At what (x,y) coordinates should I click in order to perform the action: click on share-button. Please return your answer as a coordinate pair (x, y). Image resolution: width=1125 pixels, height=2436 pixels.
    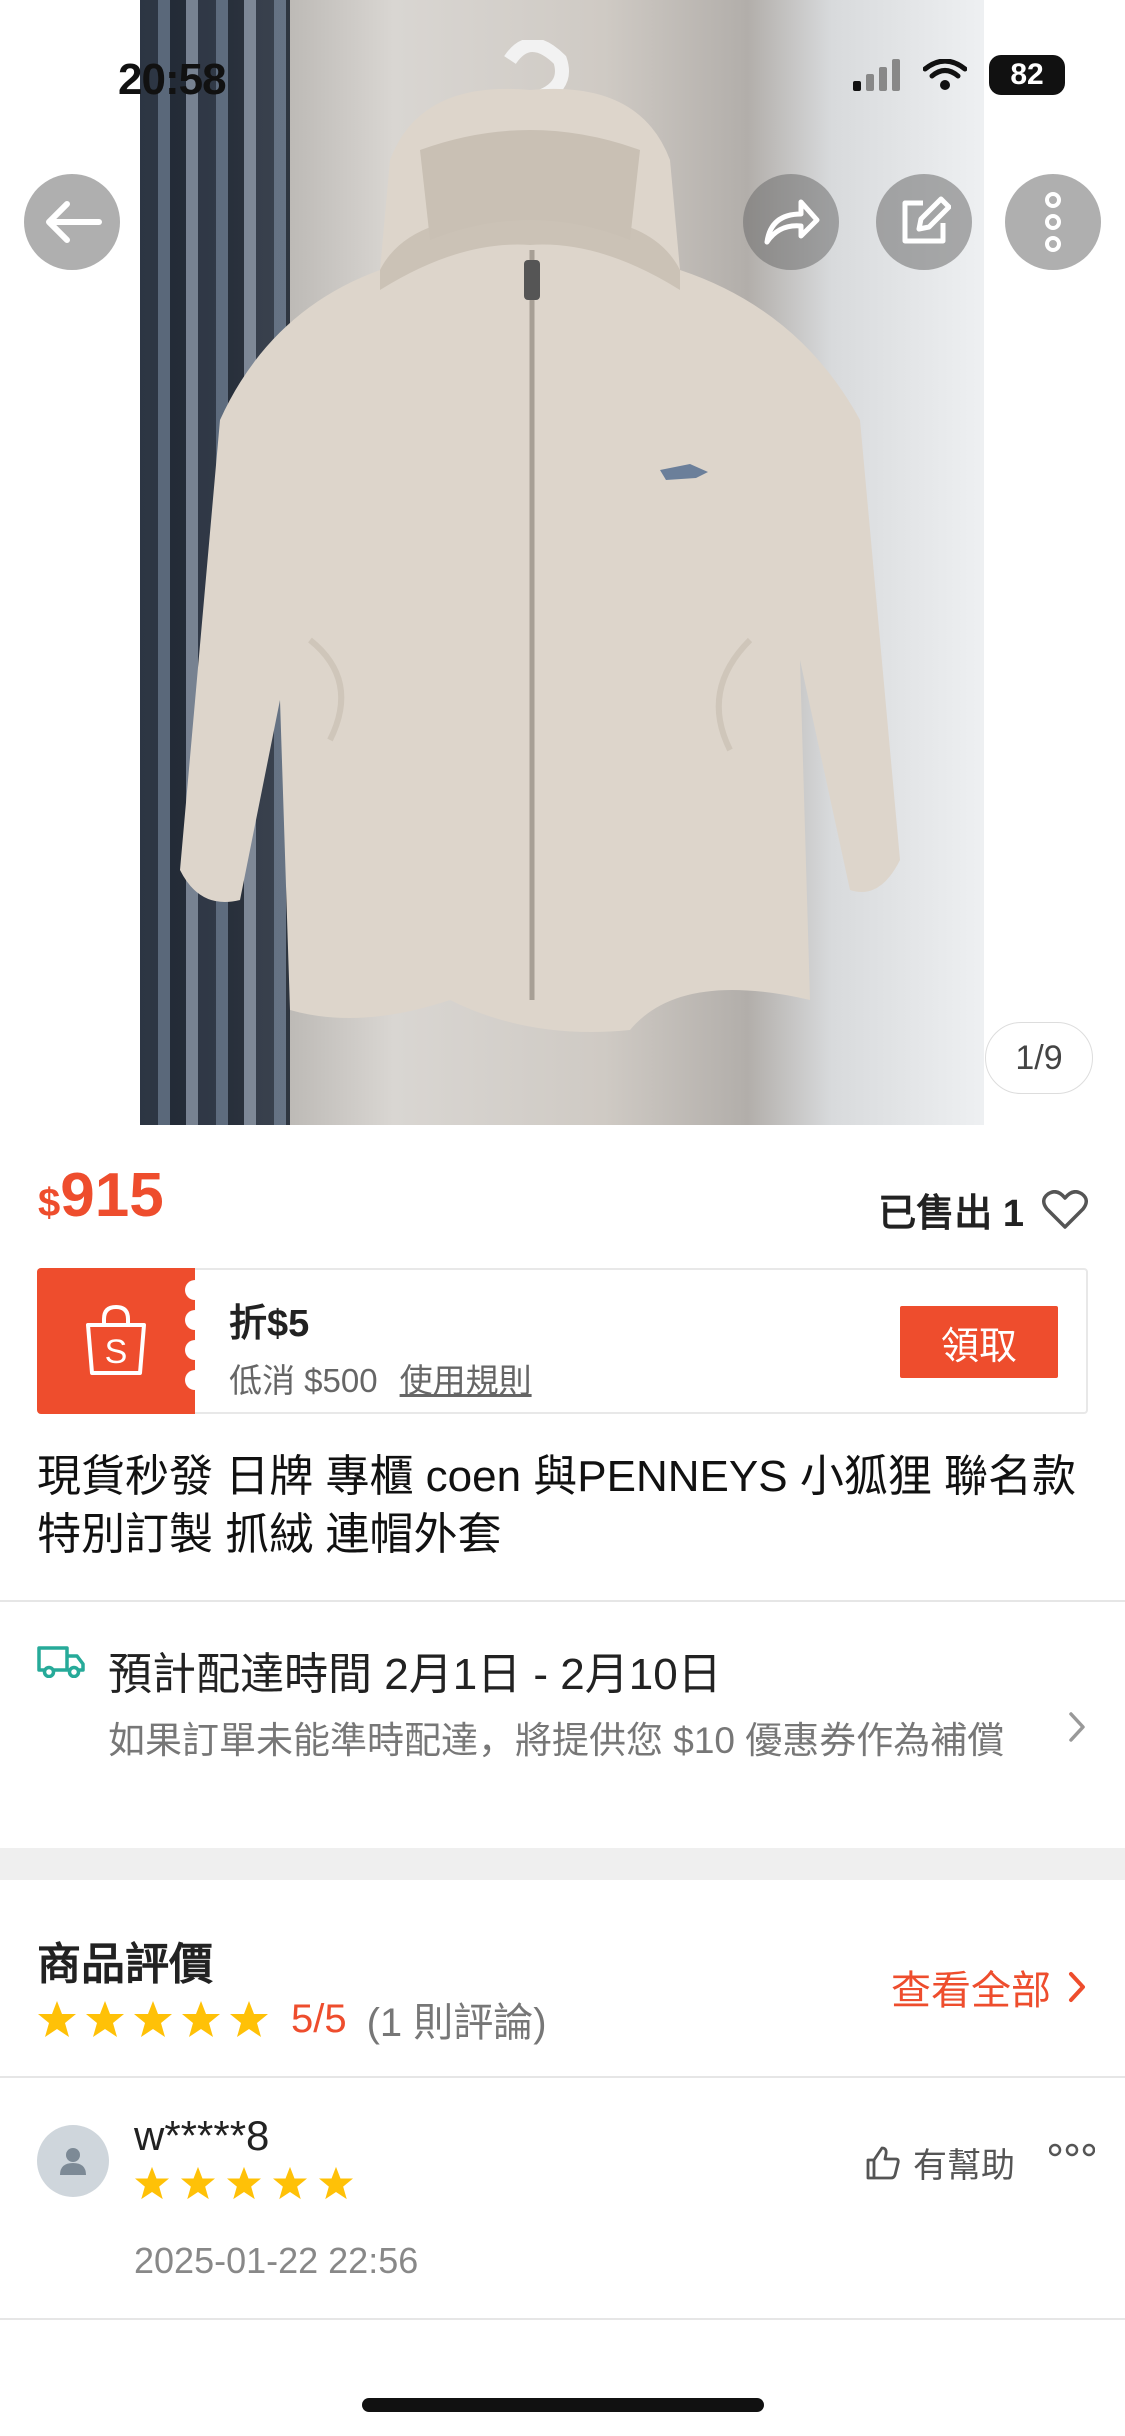
    Looking at the image, I should click on (791, 222).